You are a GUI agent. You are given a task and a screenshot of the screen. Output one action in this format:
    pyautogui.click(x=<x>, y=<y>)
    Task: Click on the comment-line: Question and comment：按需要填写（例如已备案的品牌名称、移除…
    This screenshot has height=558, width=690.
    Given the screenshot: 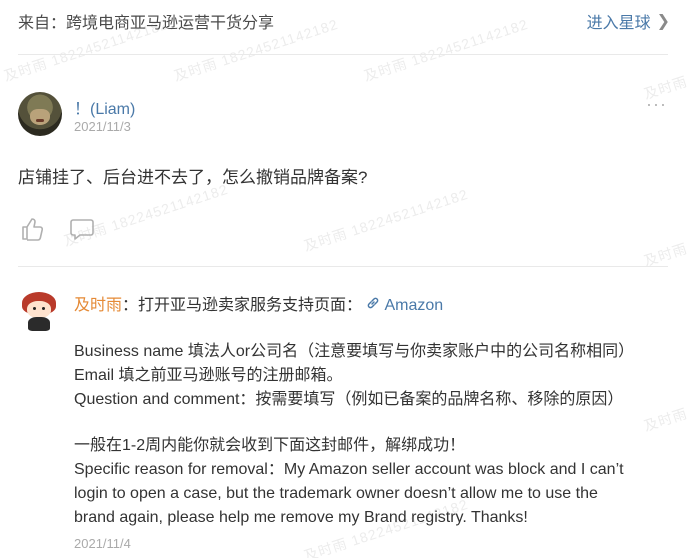 What is the action you would take?
    pyautogui.click(x=349, y=399)
    